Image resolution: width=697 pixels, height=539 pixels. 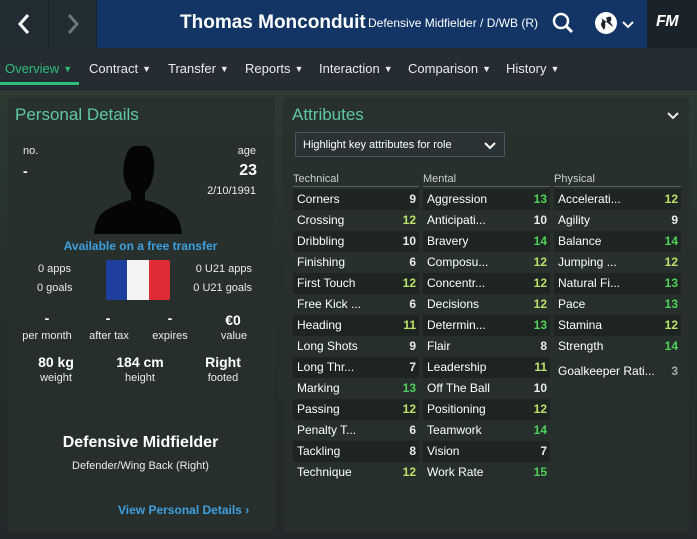 I want to click on attribute-row: Corners 9, so click(x=356, y=199).